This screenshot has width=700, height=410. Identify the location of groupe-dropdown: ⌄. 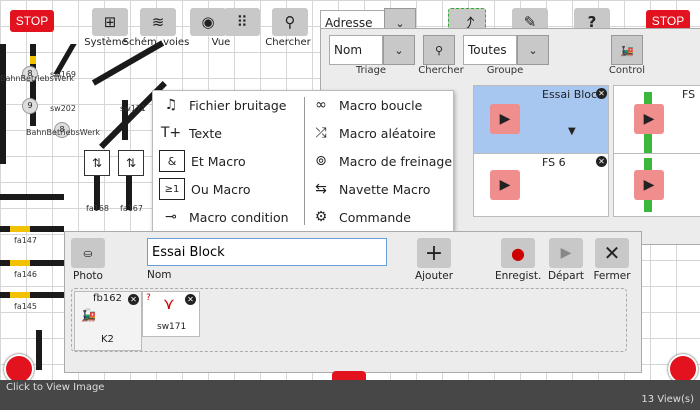
(533, 50).